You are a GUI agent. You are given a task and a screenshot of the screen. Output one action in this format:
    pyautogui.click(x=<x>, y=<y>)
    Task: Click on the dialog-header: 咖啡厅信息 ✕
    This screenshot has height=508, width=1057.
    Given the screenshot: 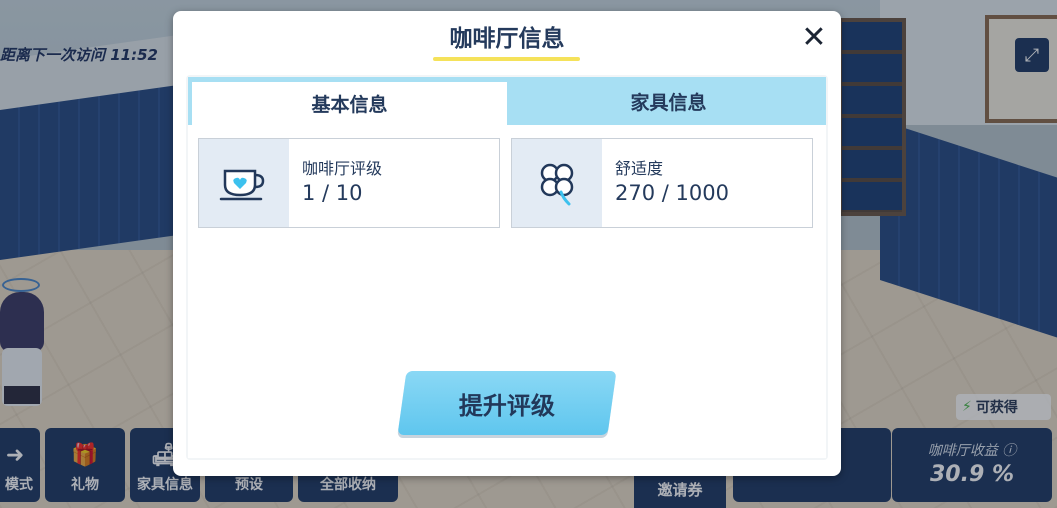 What is the action you would take?
    pyautogui.click(x=507, y=39)
    